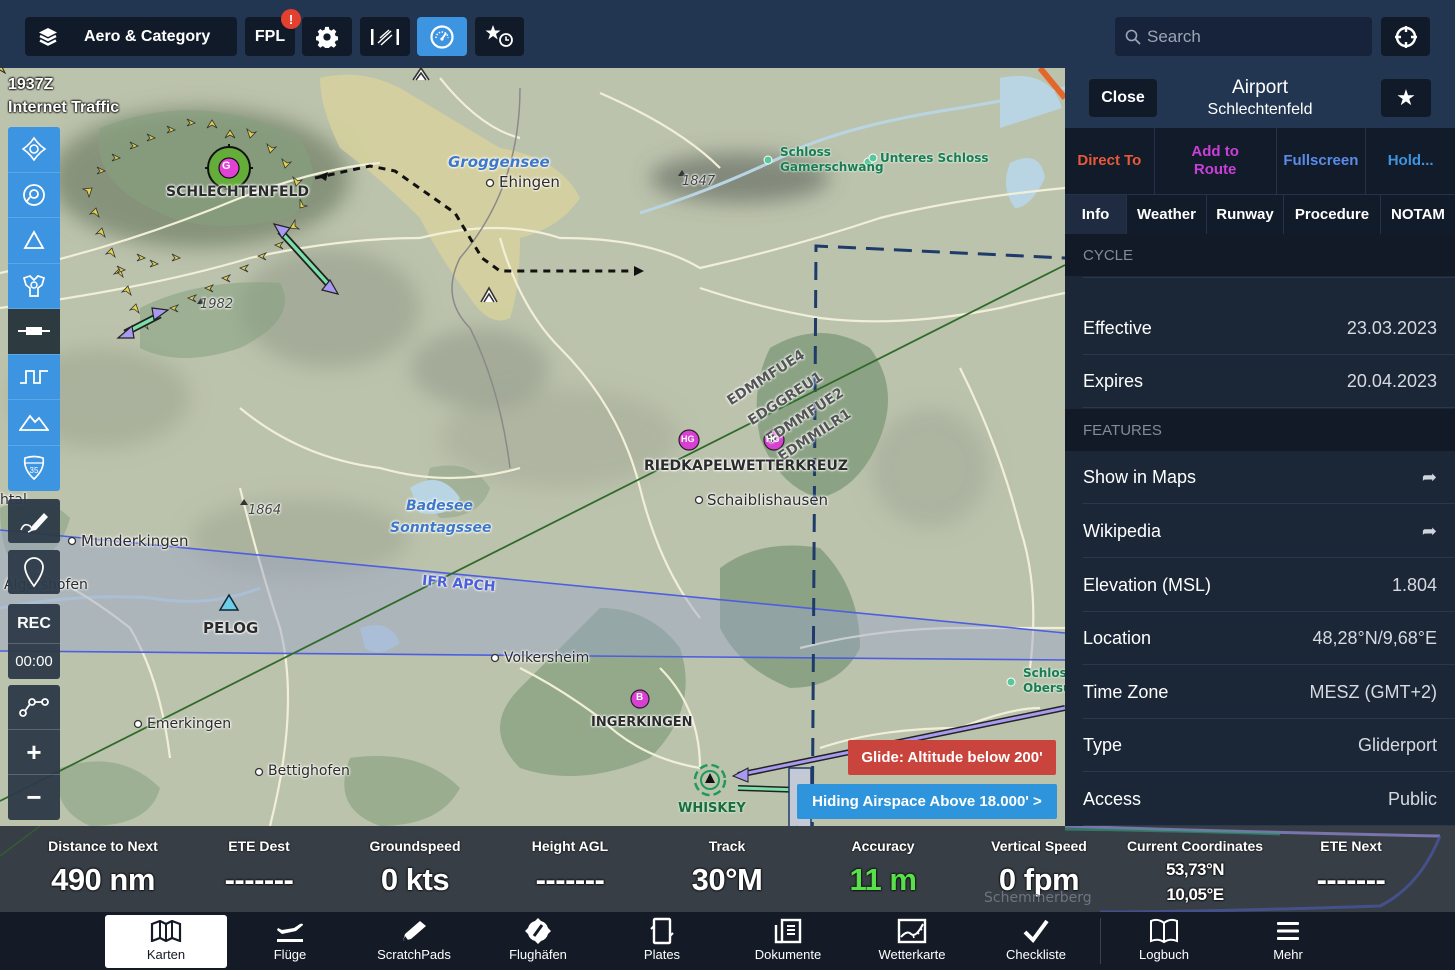 This screenshot has height=970, width=1455. Describe the element at coordinates (64, 107) in the screenshot. I see `traffic-source: Internet Traffic` at that location.